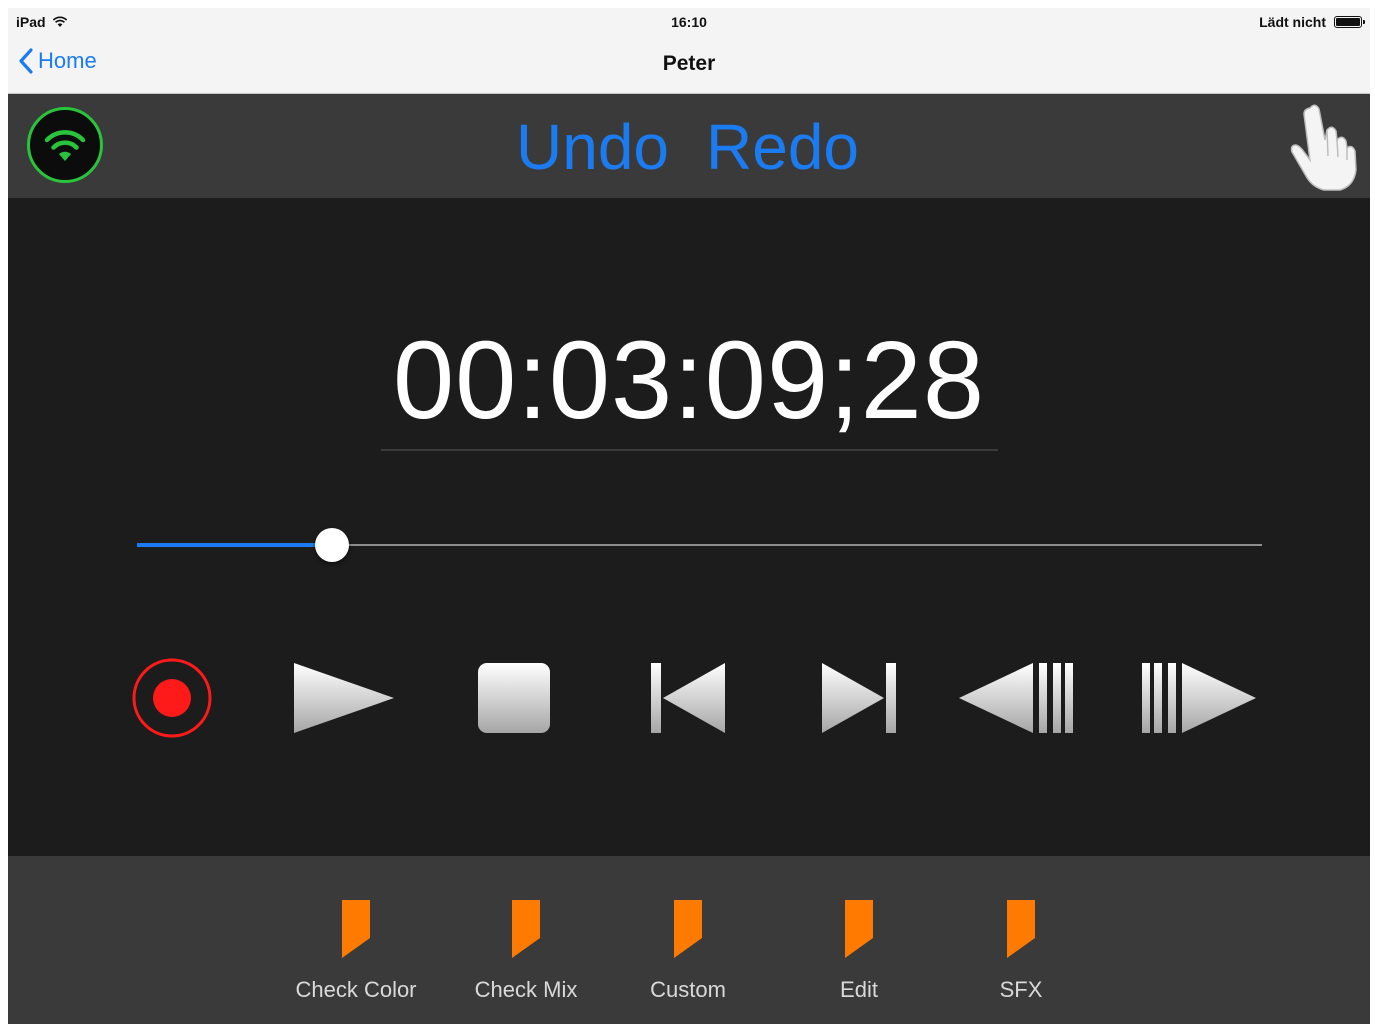 This screenshot has height=1024, width=1375. I want to click on step-back-button, so click(1016, 698).